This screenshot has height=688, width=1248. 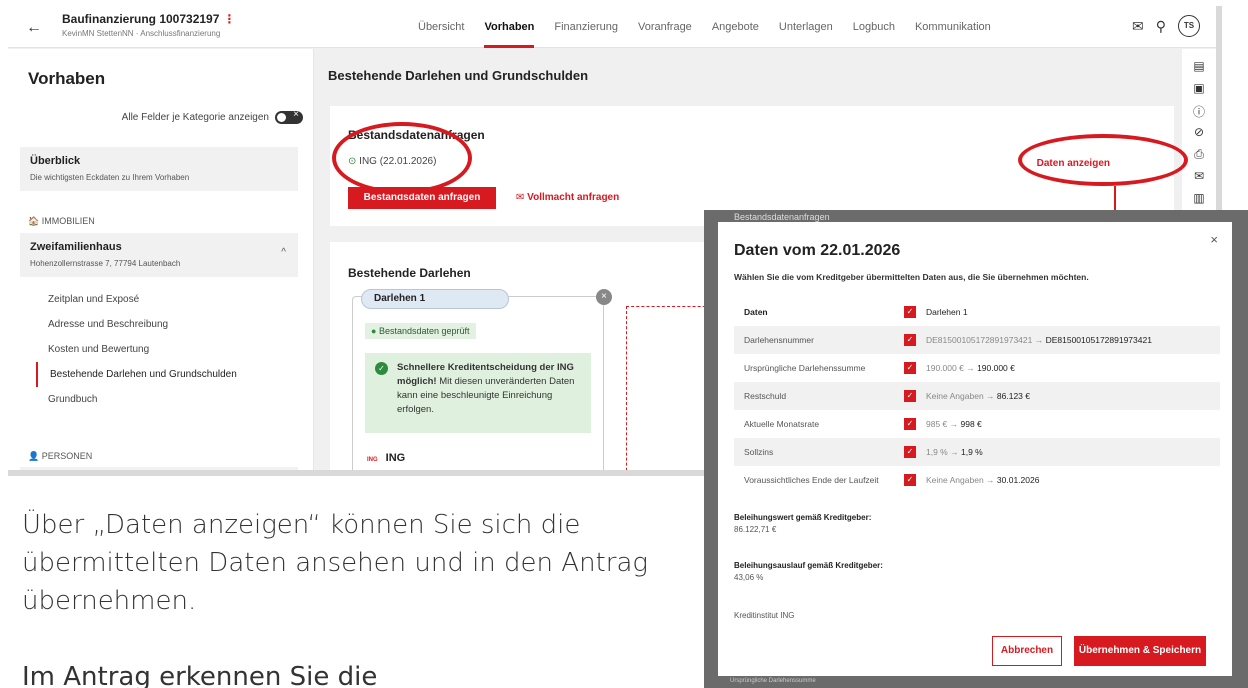 I want to click on info-icon: ⓘ, so click(x=1199, y=114).